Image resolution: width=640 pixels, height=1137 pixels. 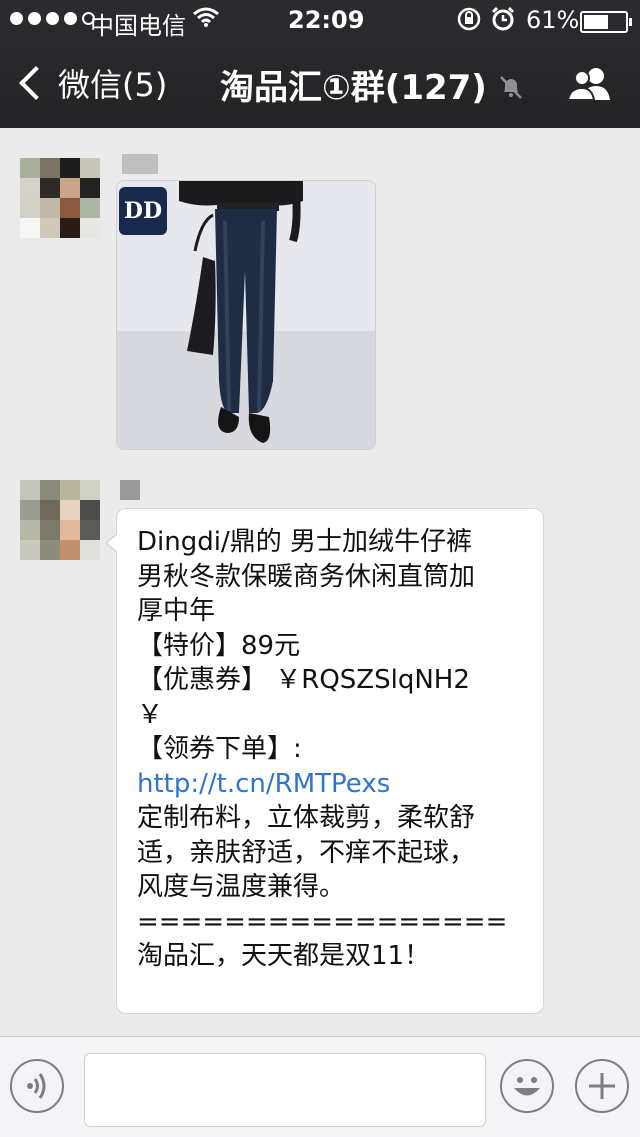 What do you see at coordinates (176, 611) in the screenshot?
I see `message-line: 厚中年` at bounding box center [176, 611].